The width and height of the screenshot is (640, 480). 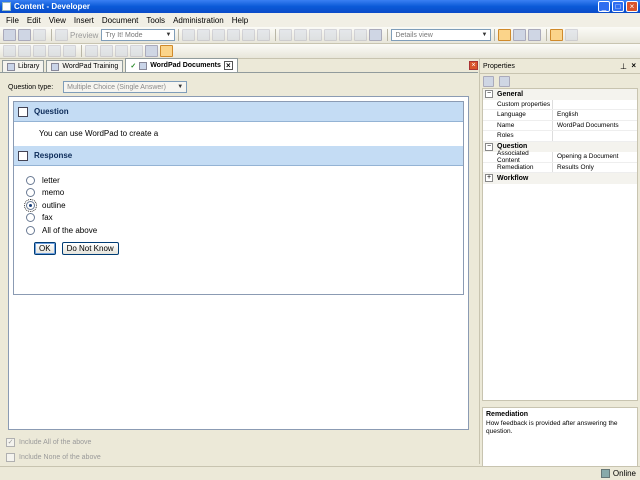 I want to click on close-icon: ×, so click(x=633, y=65).